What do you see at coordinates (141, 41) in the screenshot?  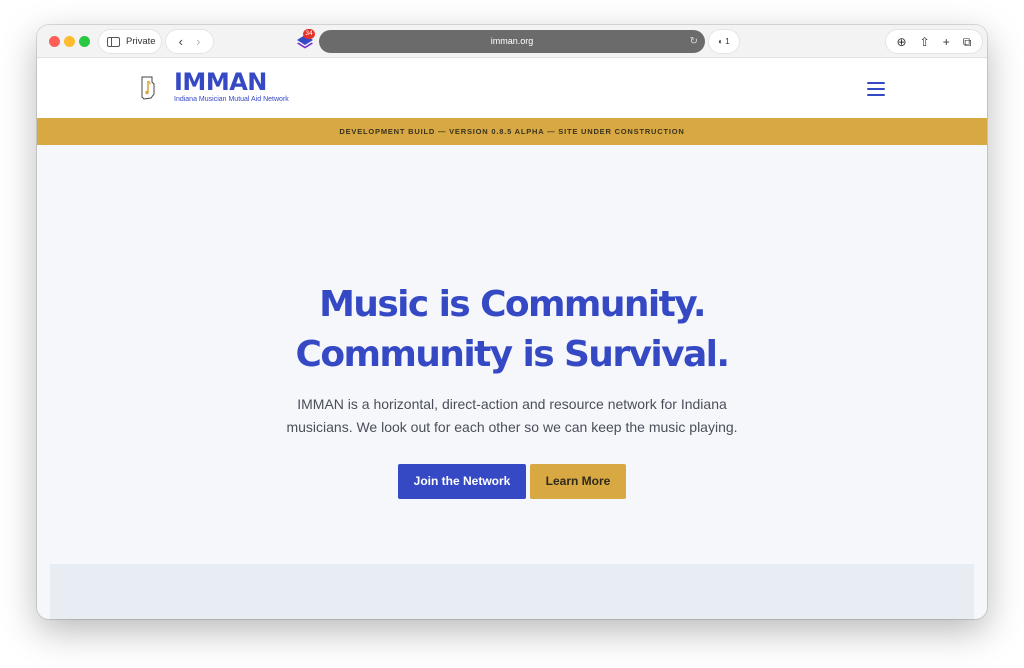 I see `private-label: Private` at bounding box center [141, 41].